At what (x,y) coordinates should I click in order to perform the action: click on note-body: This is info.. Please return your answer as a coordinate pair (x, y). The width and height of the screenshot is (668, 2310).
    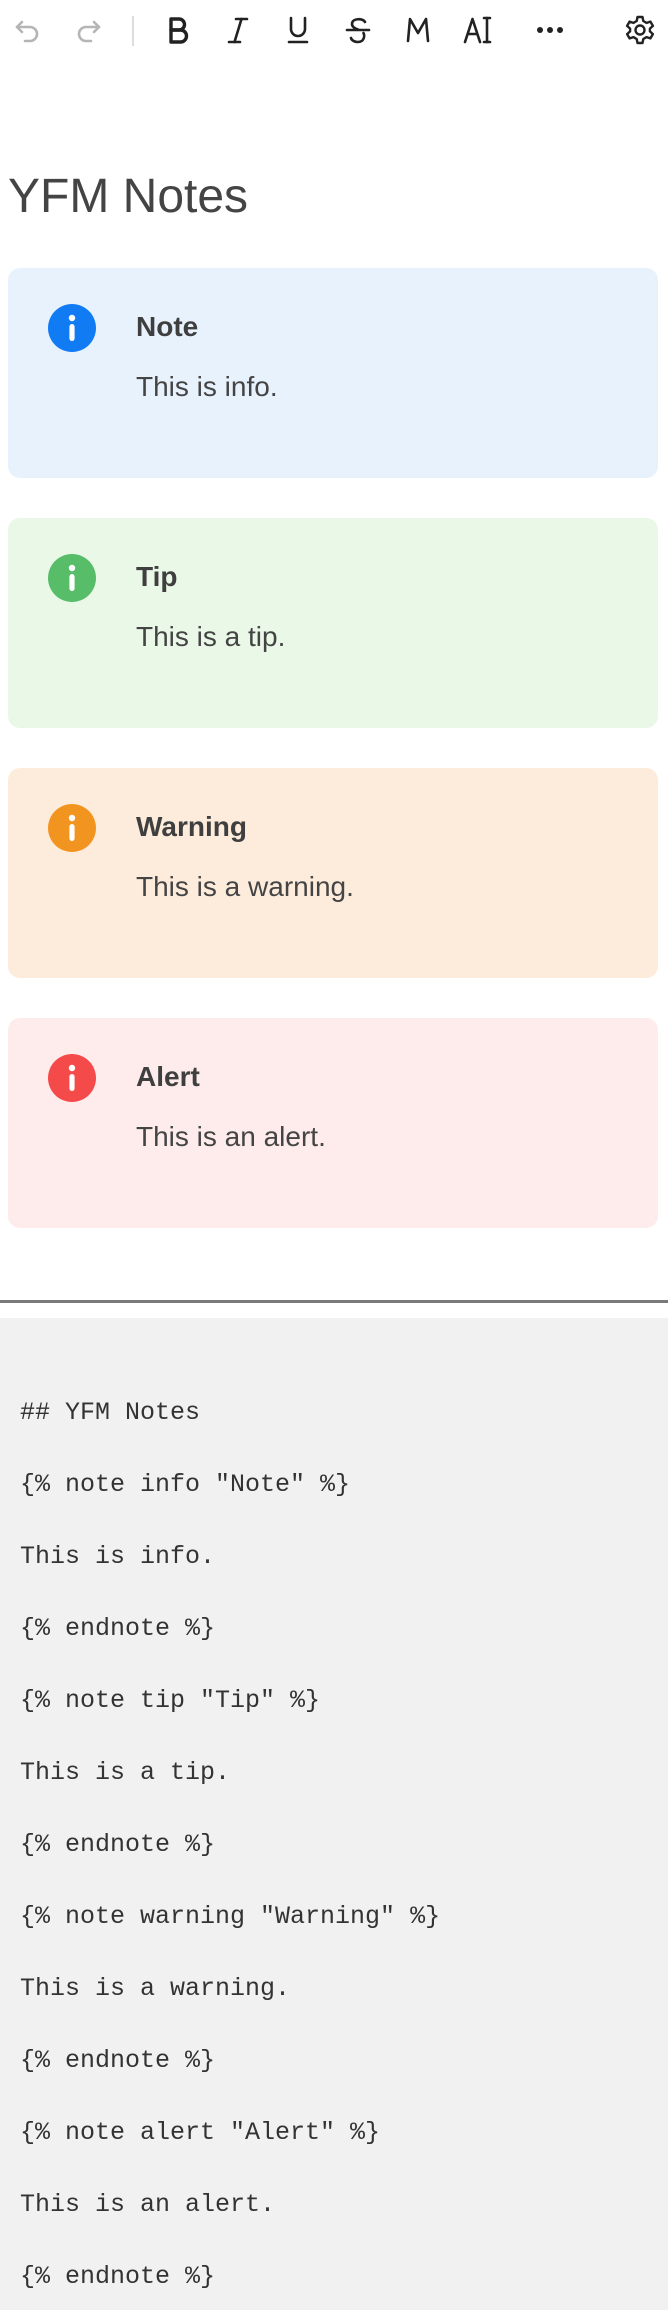
    Looking at the image, I should click on (207, 386).